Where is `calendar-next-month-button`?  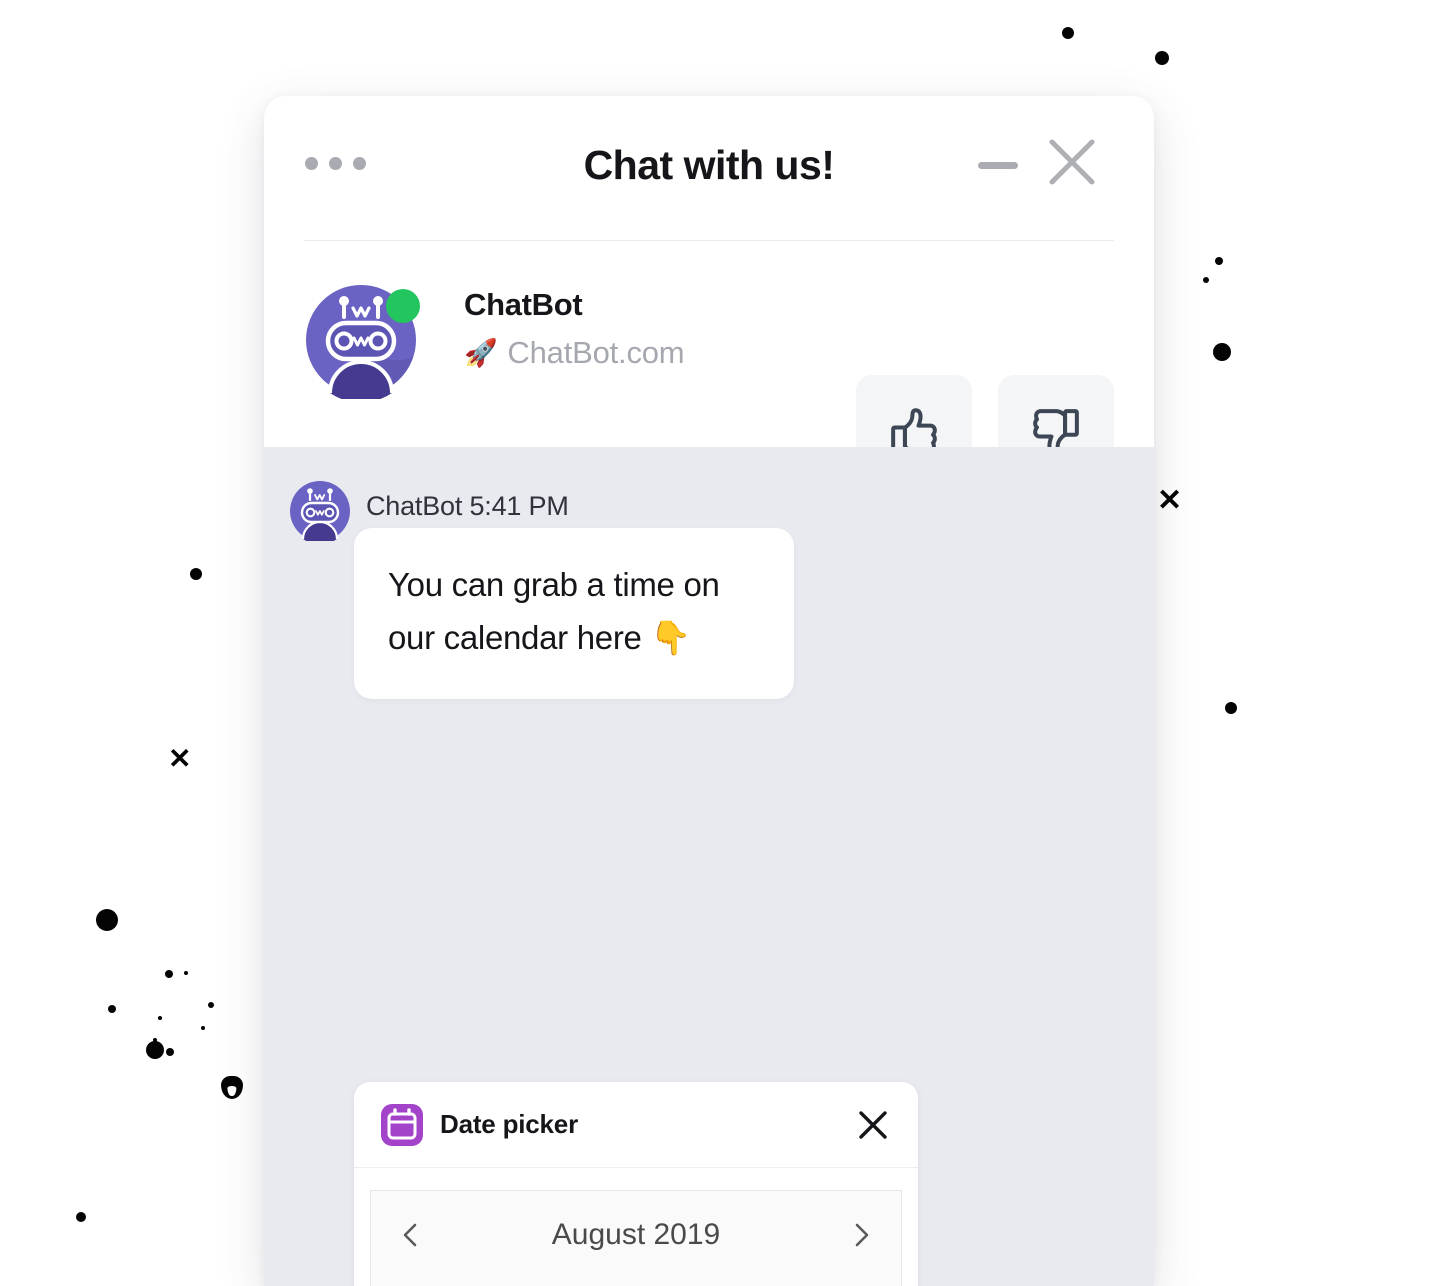
calendar-next-month-button is located at coordinates (861, 1235).